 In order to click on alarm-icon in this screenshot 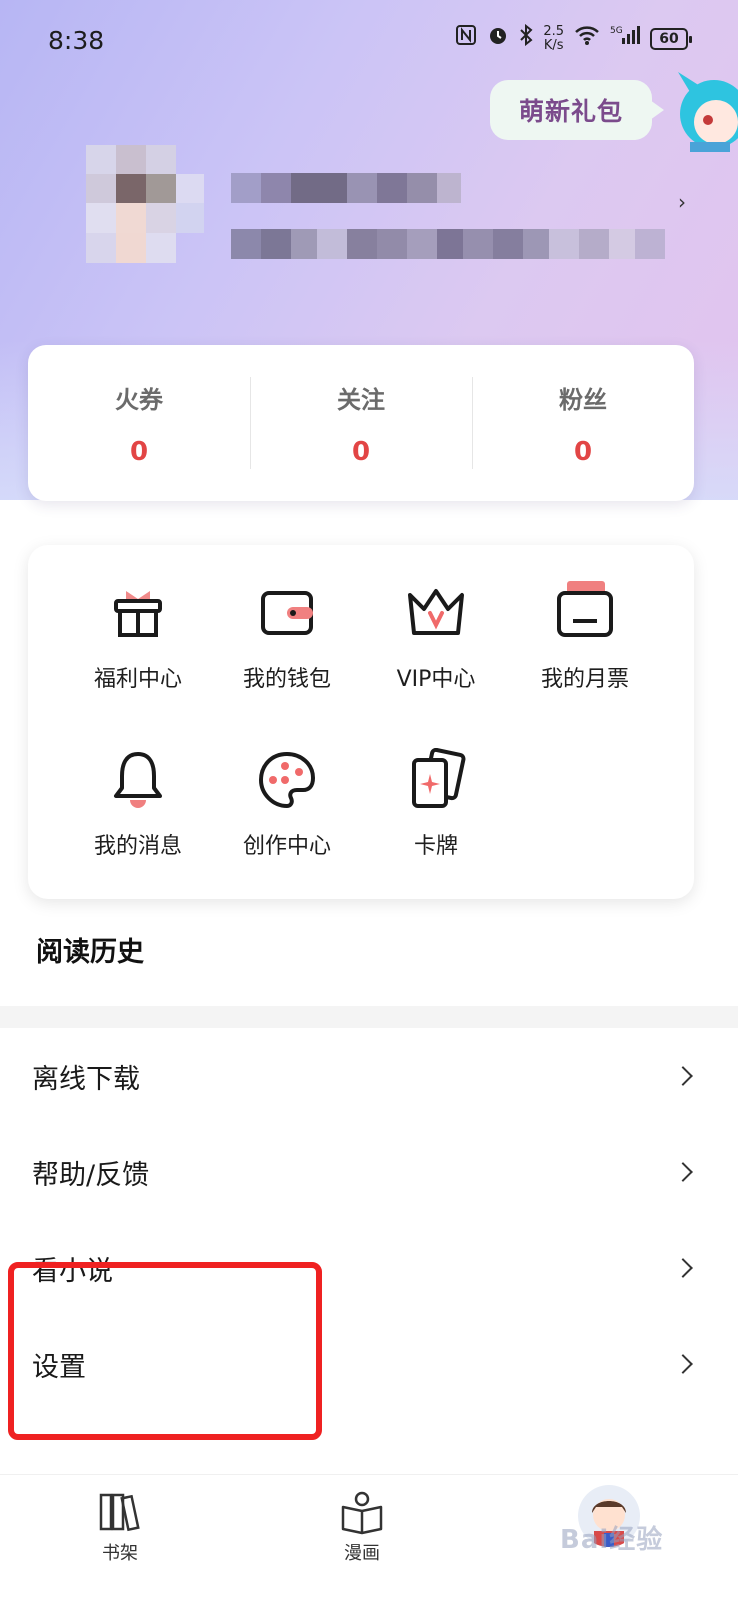, I will do `click(498, 39)`.